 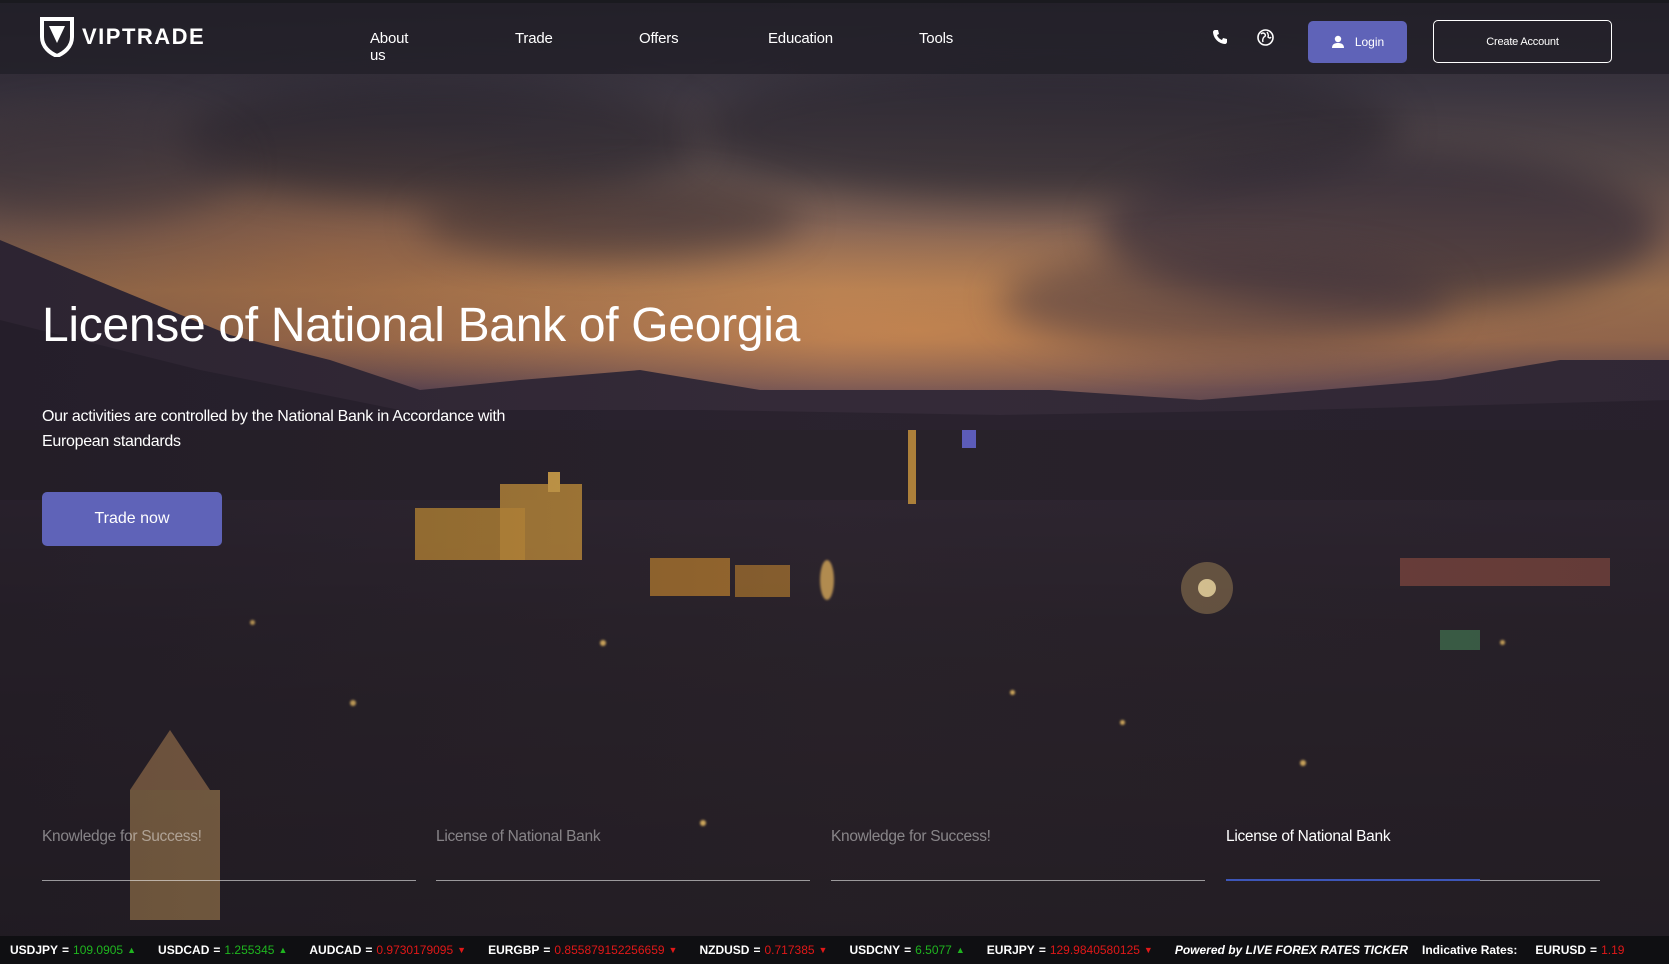 I want to click on hero-title: License of National Bank of Georgia, so click(x=421, y=325).